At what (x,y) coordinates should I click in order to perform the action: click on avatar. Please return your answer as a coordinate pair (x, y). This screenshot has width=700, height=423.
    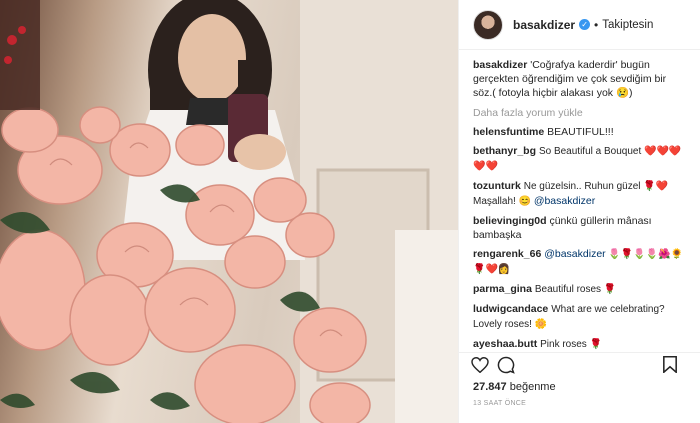
    Looking at the image, I should click on (488, 24).